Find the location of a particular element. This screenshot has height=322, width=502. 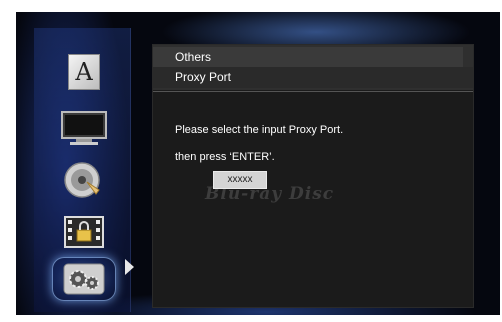

menu-item-display is located at coordinates (84, 128).